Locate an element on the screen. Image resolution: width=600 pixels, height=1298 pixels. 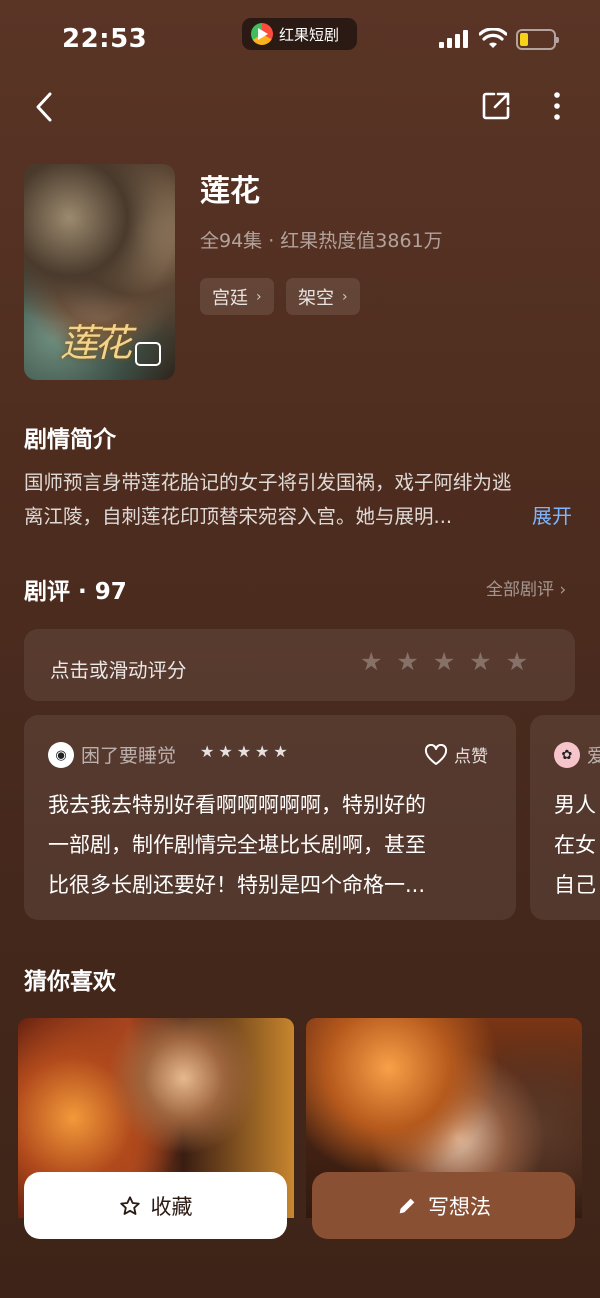
review-rating: ★ ★ ★ ★ ★ is located at coordinates (244, 752).